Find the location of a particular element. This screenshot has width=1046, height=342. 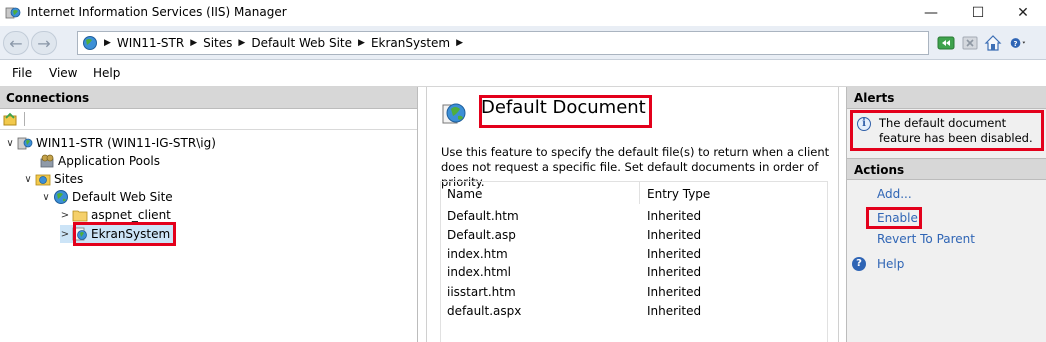

tree-node-application-pools: Application Pools is located at coordinates (93, 161).